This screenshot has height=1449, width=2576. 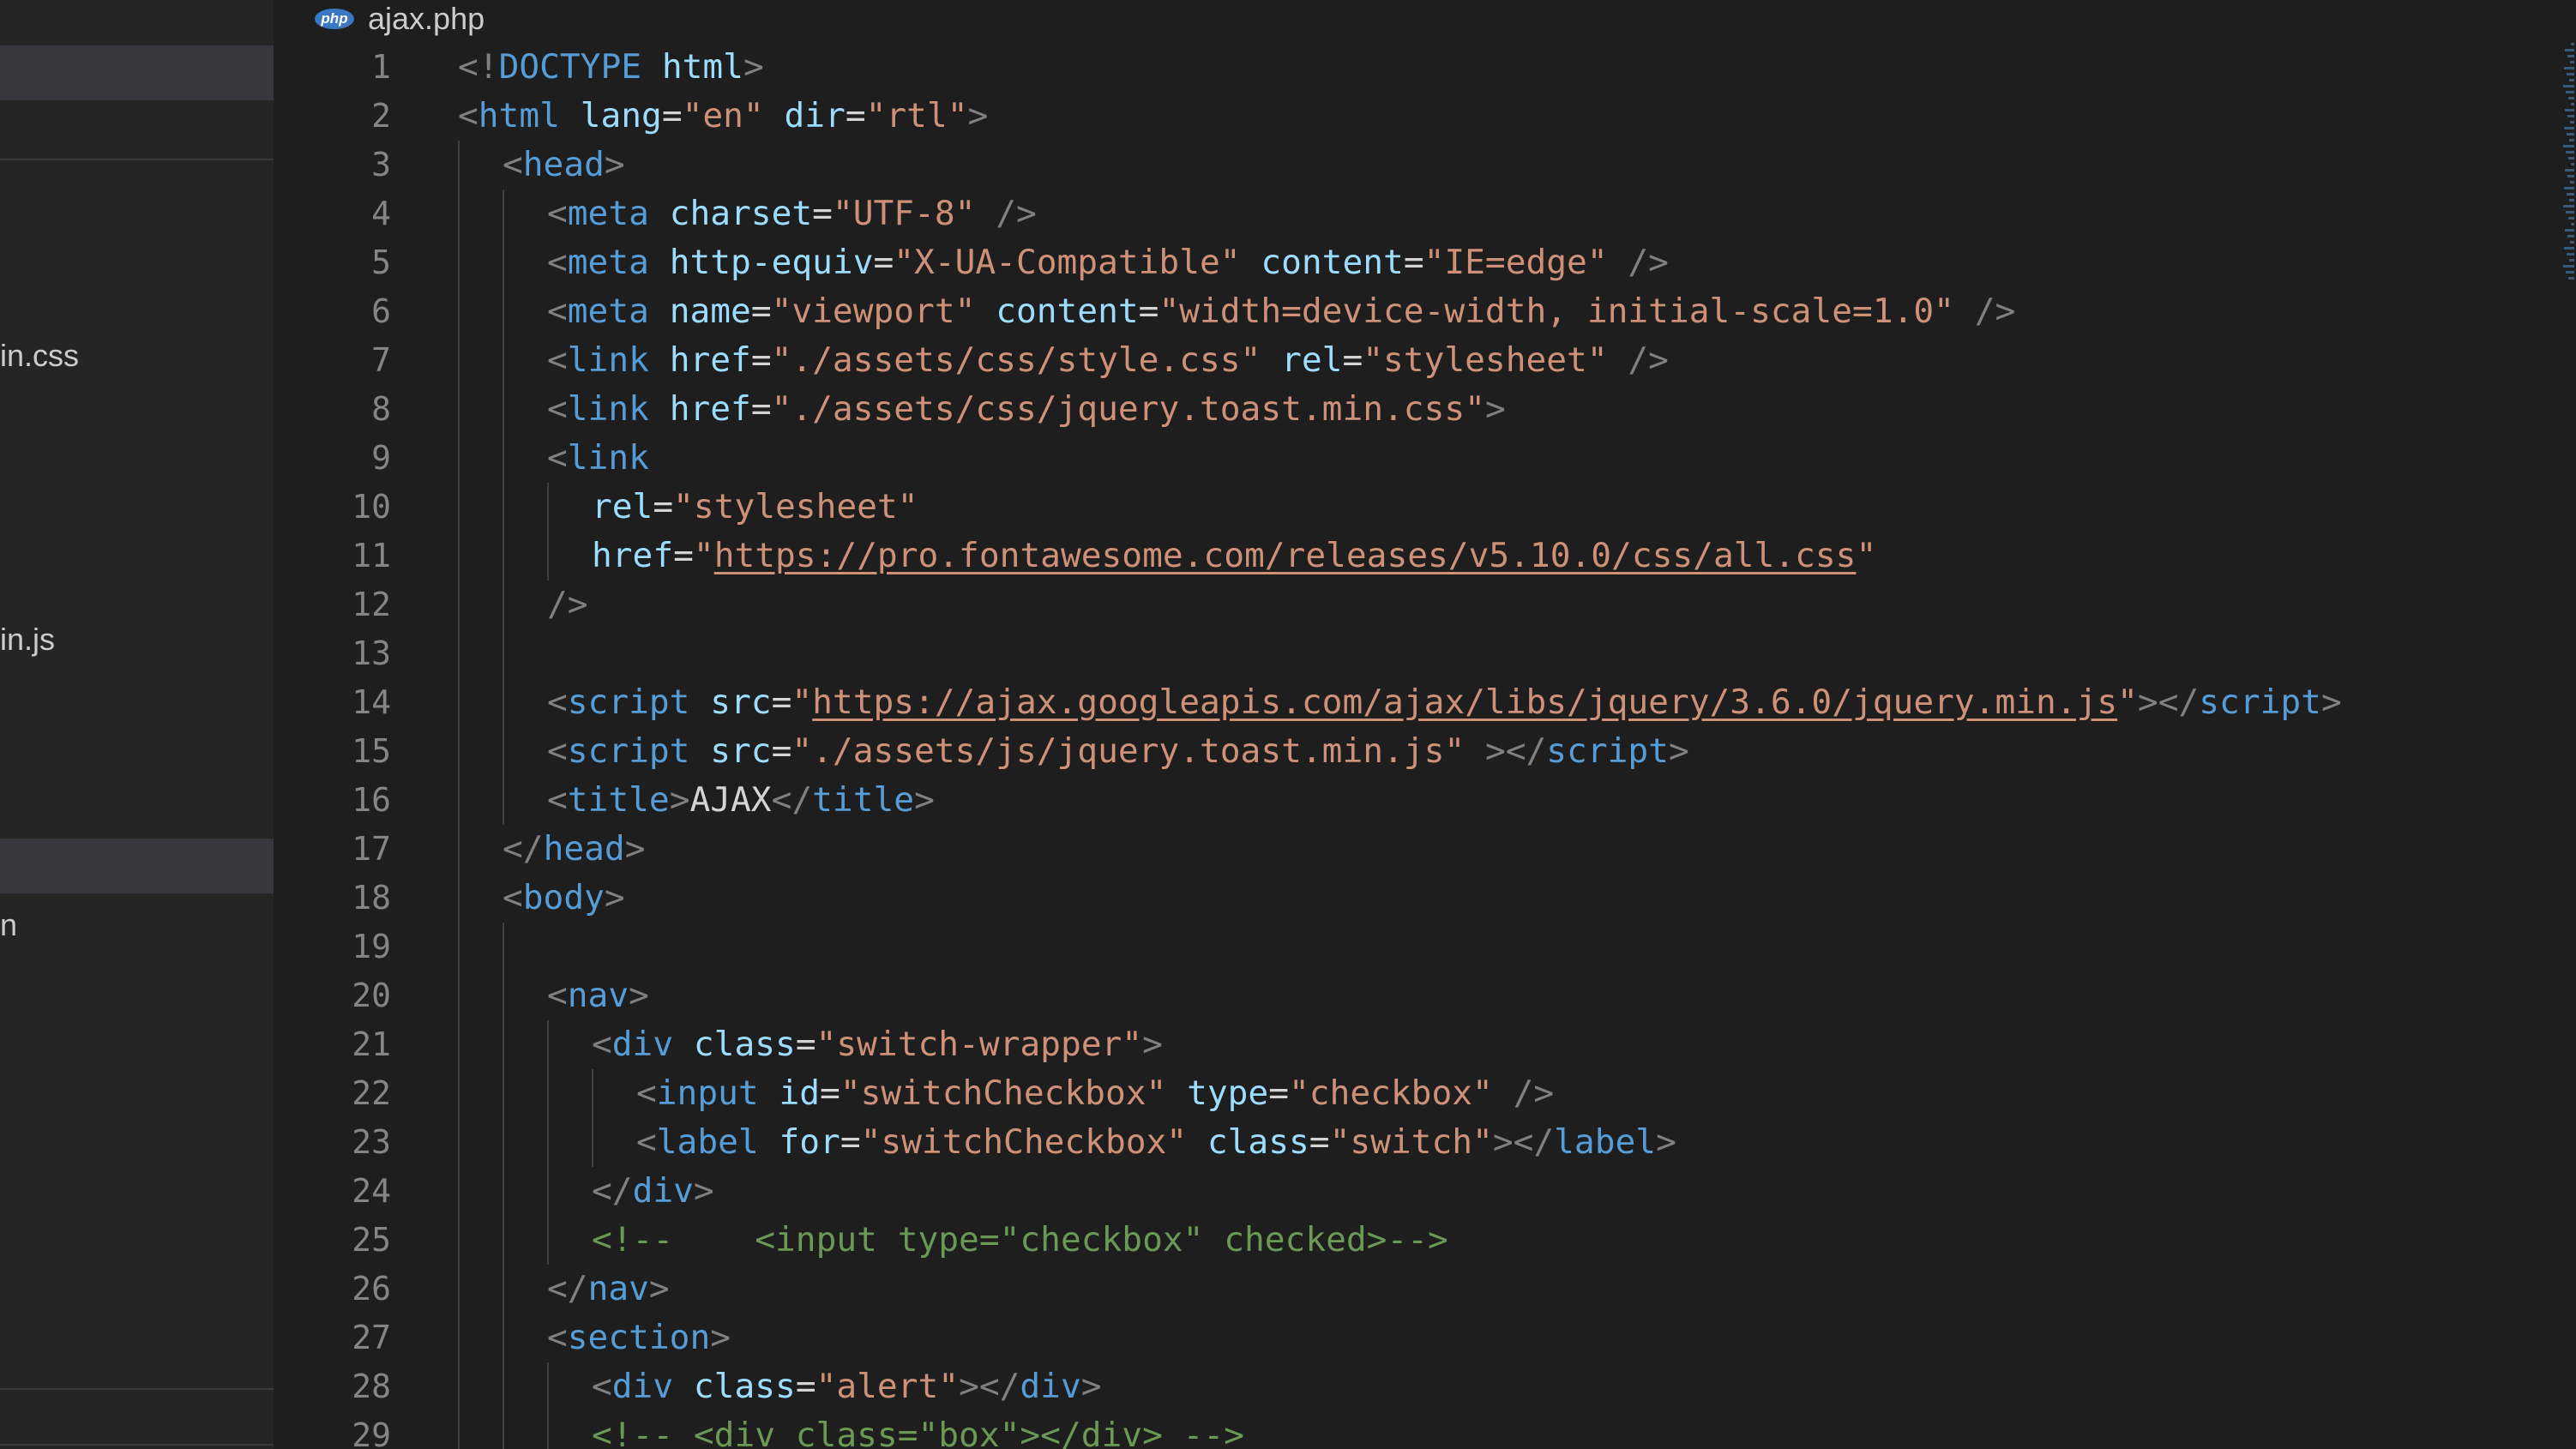 I want to click on code-line: 16 <title>AJAX</title>, so click(x=1397, y=800).